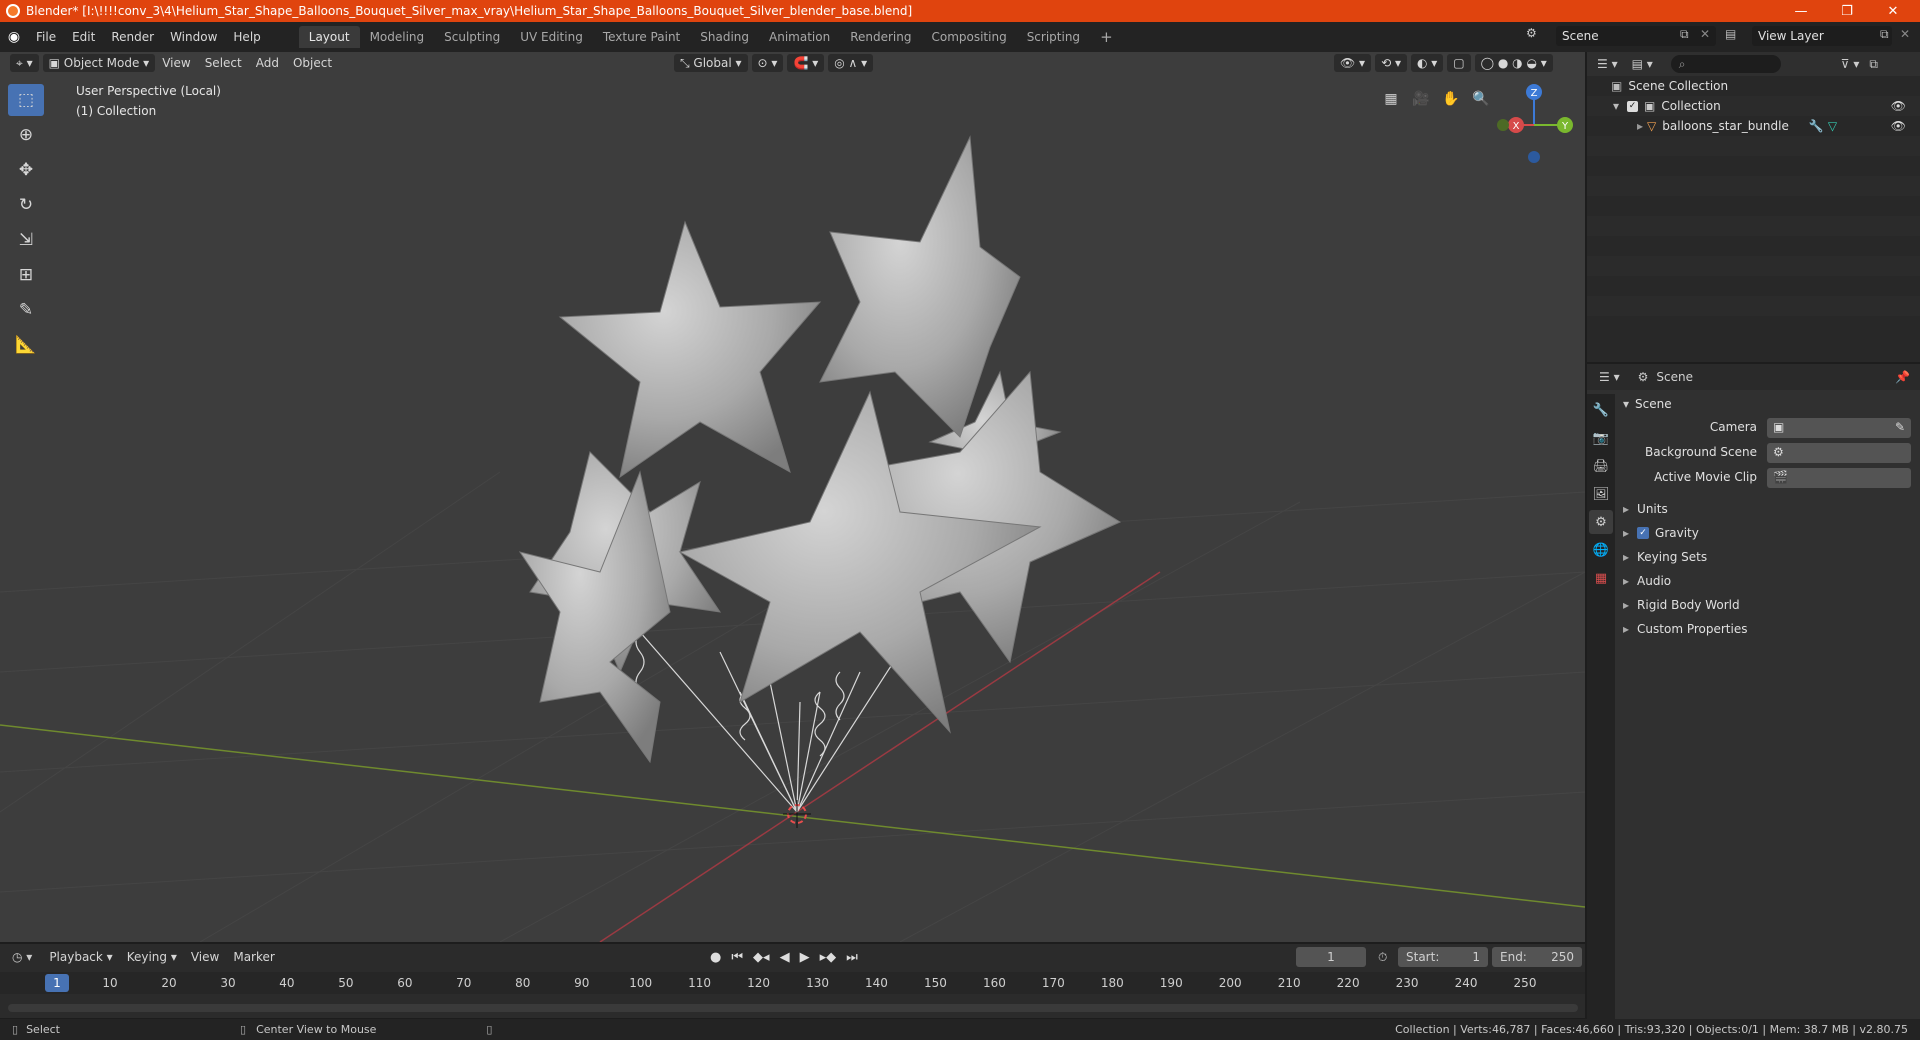 The image size is (1920, 1040). Describe the element at coordinates (132, 37) in the screenshot. I see `menu-render: Render` at that location.